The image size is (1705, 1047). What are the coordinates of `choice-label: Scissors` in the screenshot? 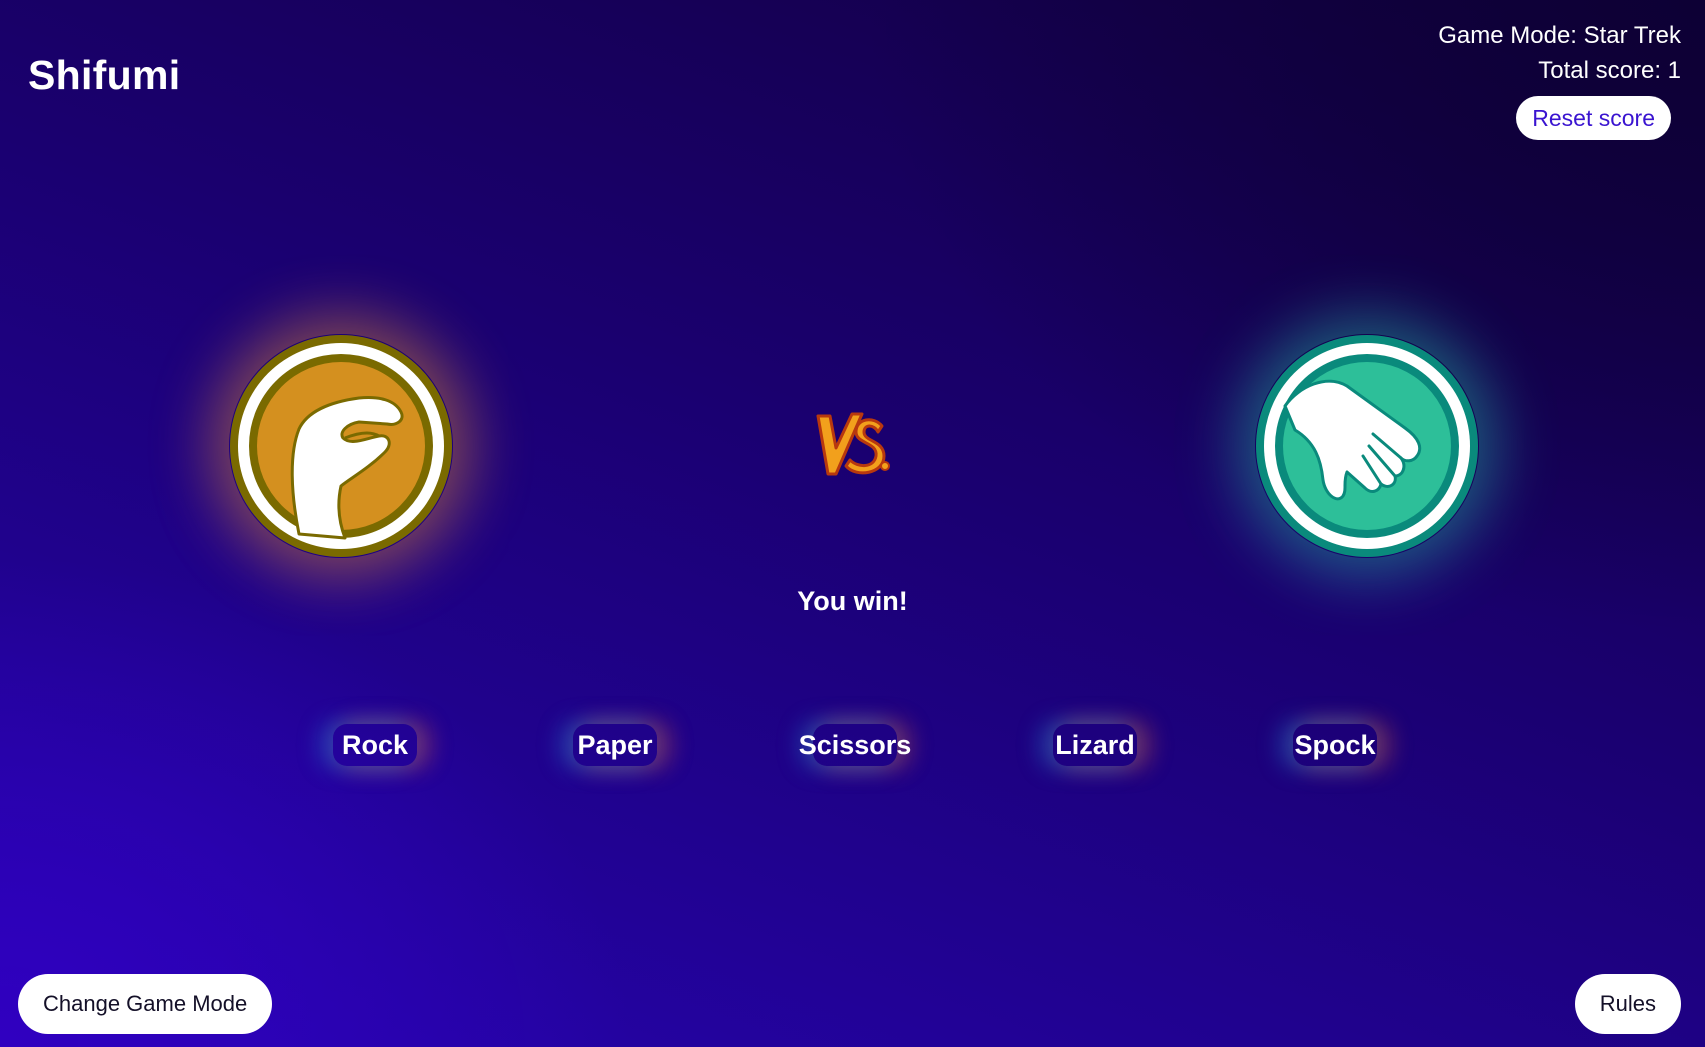 It's located at (855, 744).